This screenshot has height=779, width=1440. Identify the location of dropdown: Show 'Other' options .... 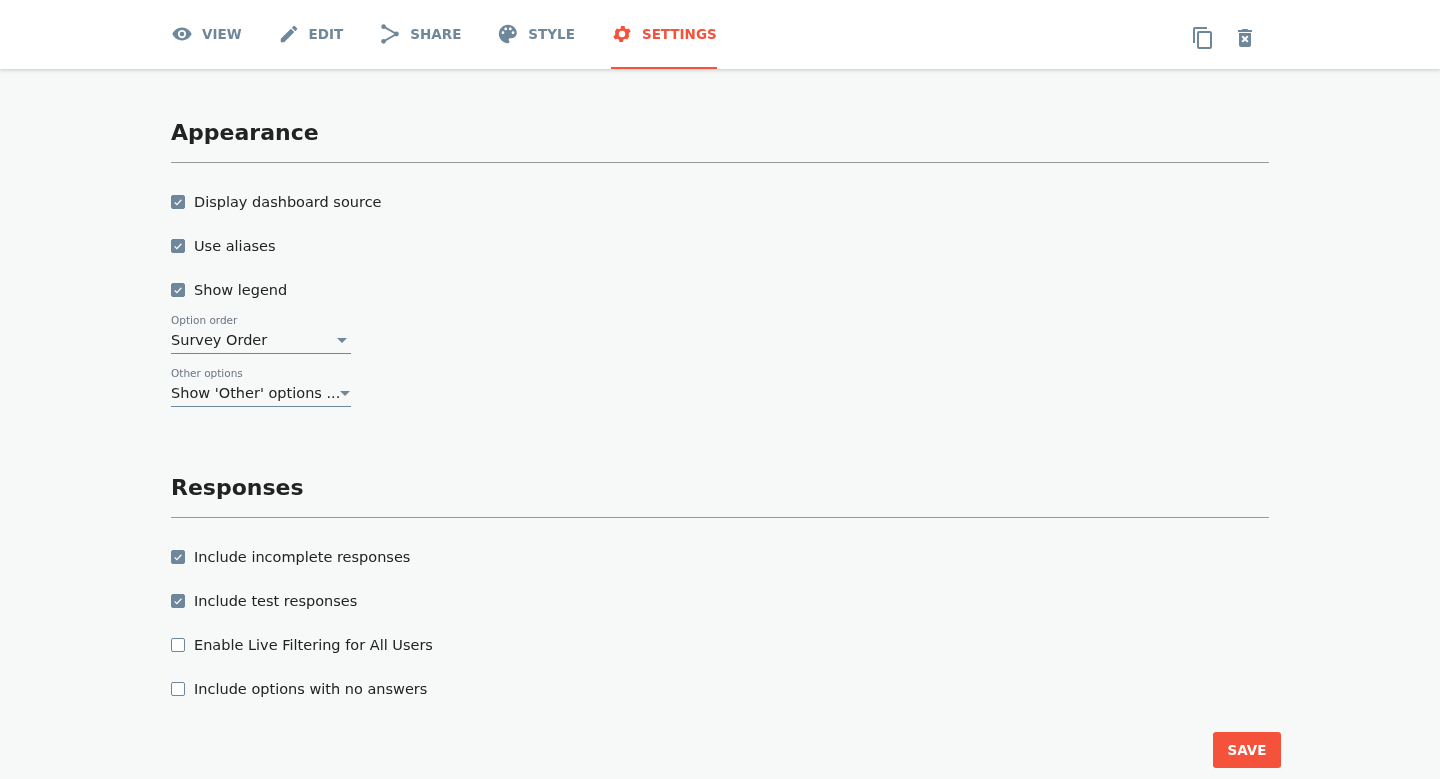
(261, 396).